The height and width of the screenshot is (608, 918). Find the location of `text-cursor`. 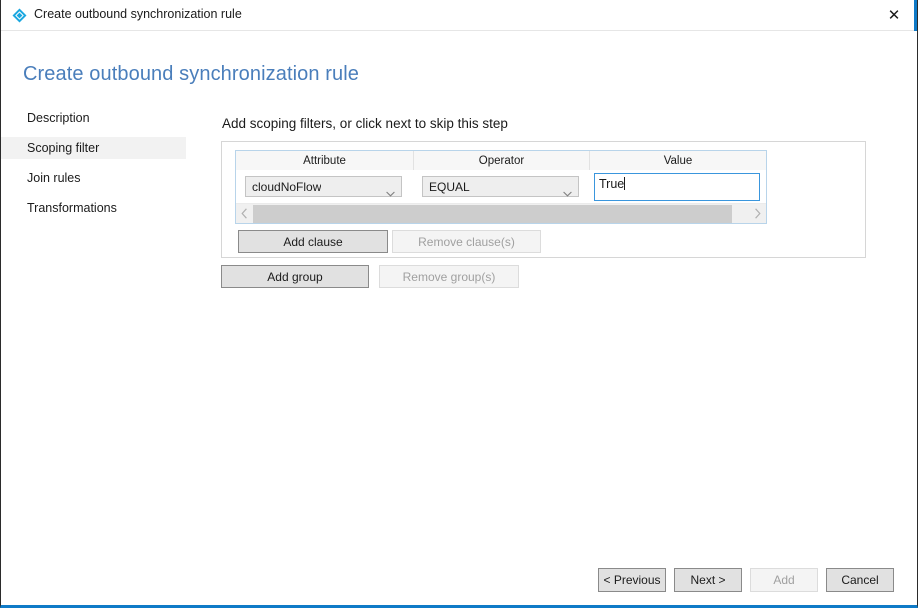

text-cursor is located at coordinates (625, 183).